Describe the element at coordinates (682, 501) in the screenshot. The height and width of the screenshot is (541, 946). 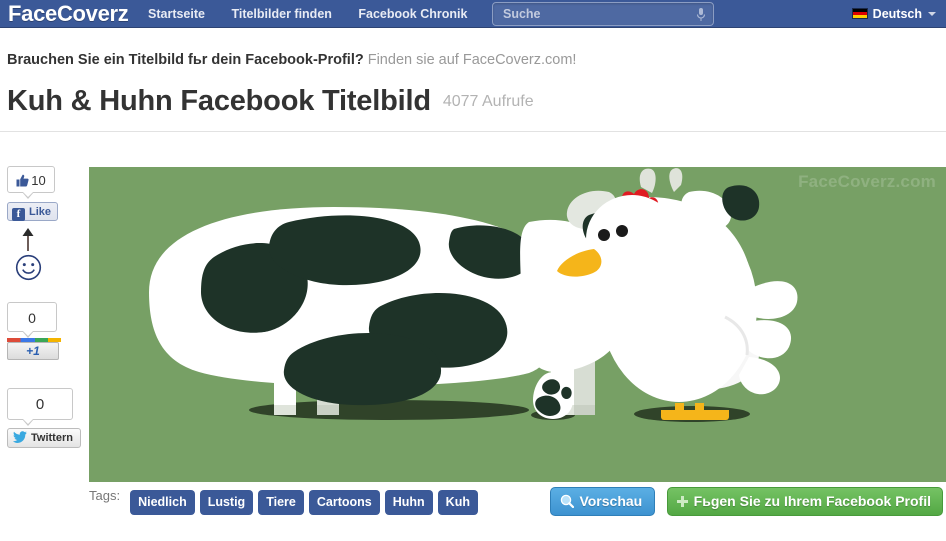
I see `plus-icon` at that location.